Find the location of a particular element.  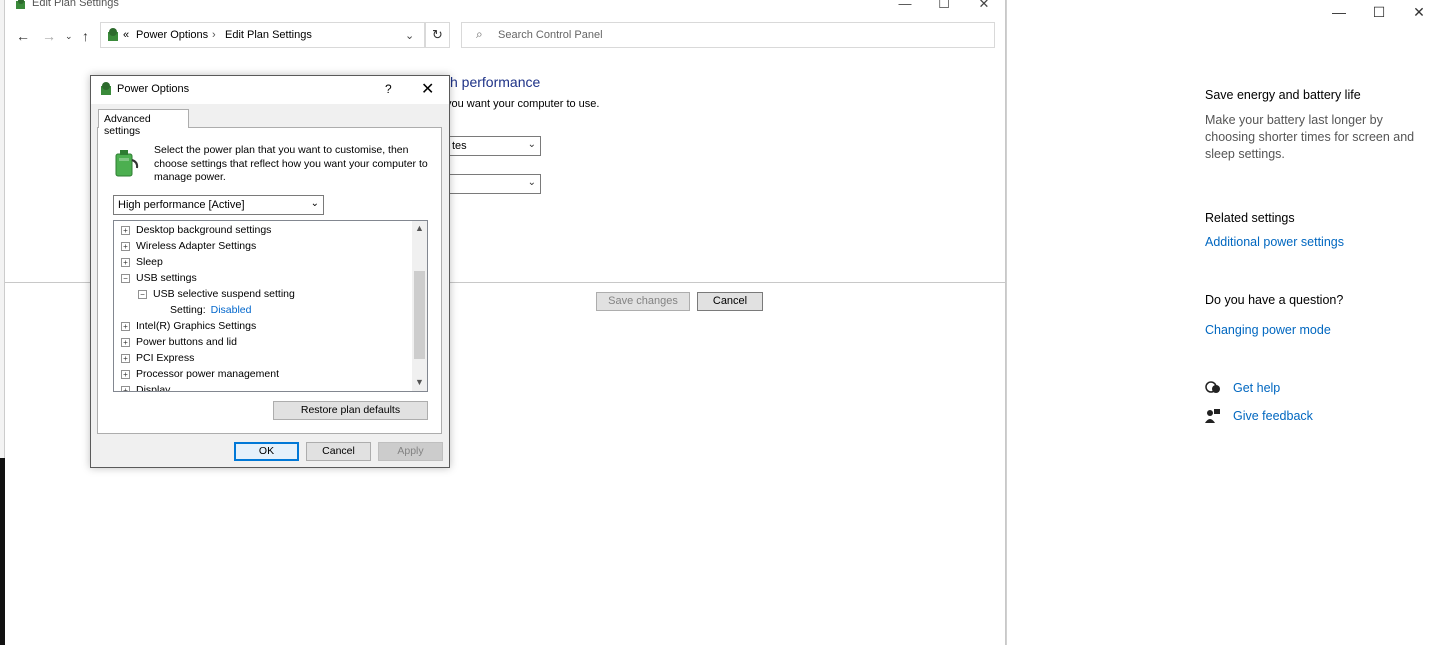

plan-title: h performance is located at coordinates (495, 82).